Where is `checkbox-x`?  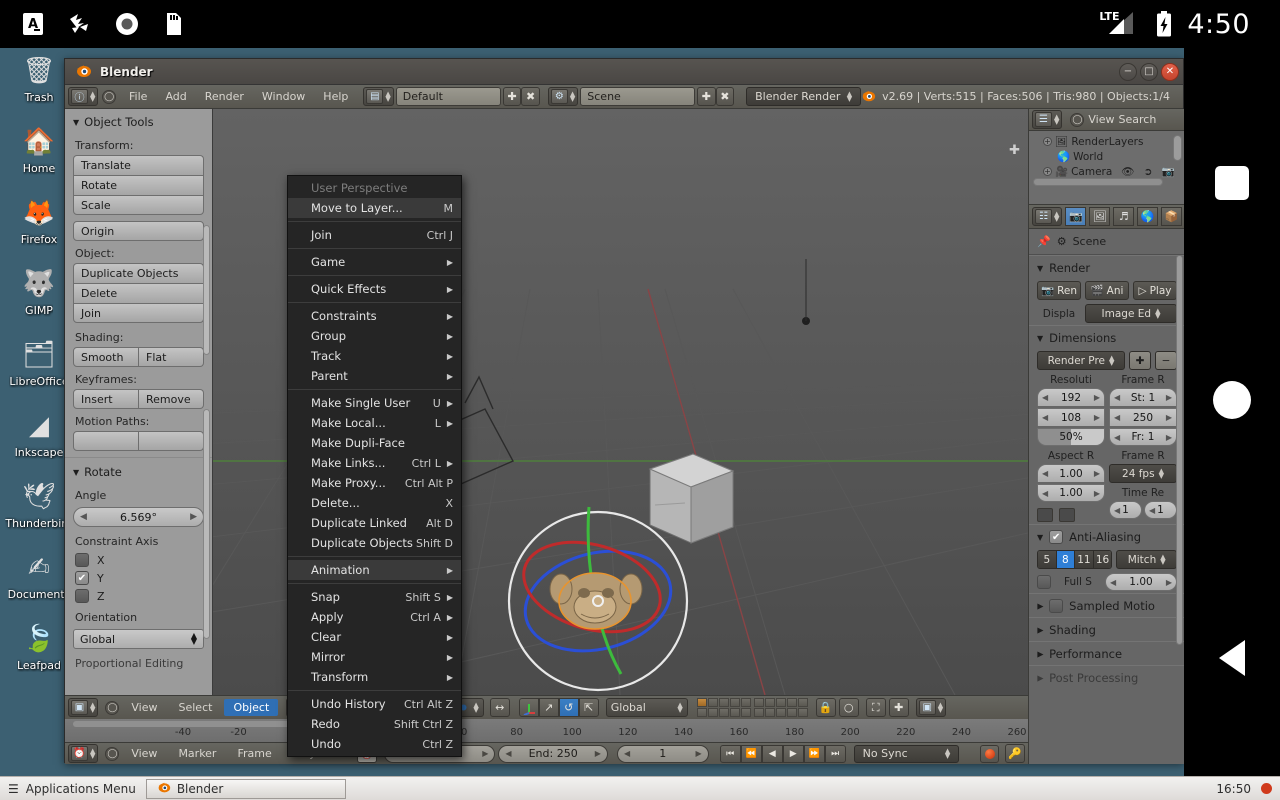
checkbox-x is located at coordinates (82, 560).